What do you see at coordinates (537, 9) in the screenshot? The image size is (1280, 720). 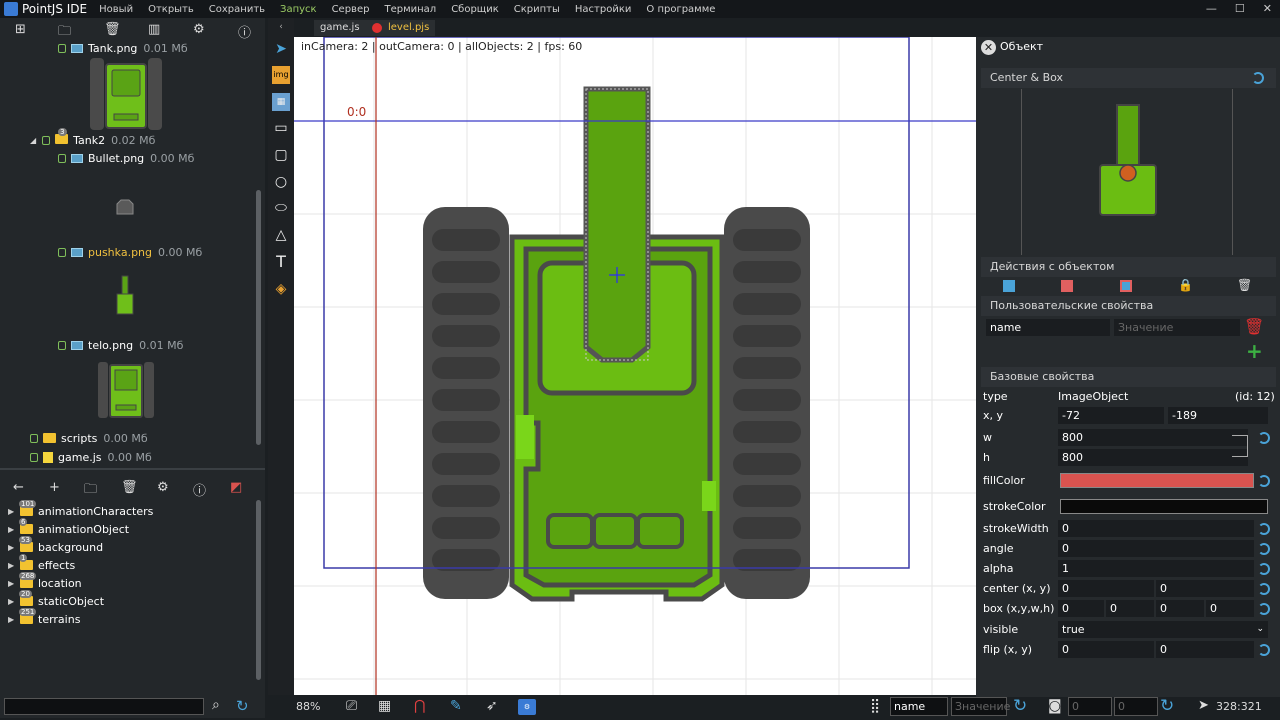 I see `menu-scripts: Скрипты` at bounding box center [537, 9].